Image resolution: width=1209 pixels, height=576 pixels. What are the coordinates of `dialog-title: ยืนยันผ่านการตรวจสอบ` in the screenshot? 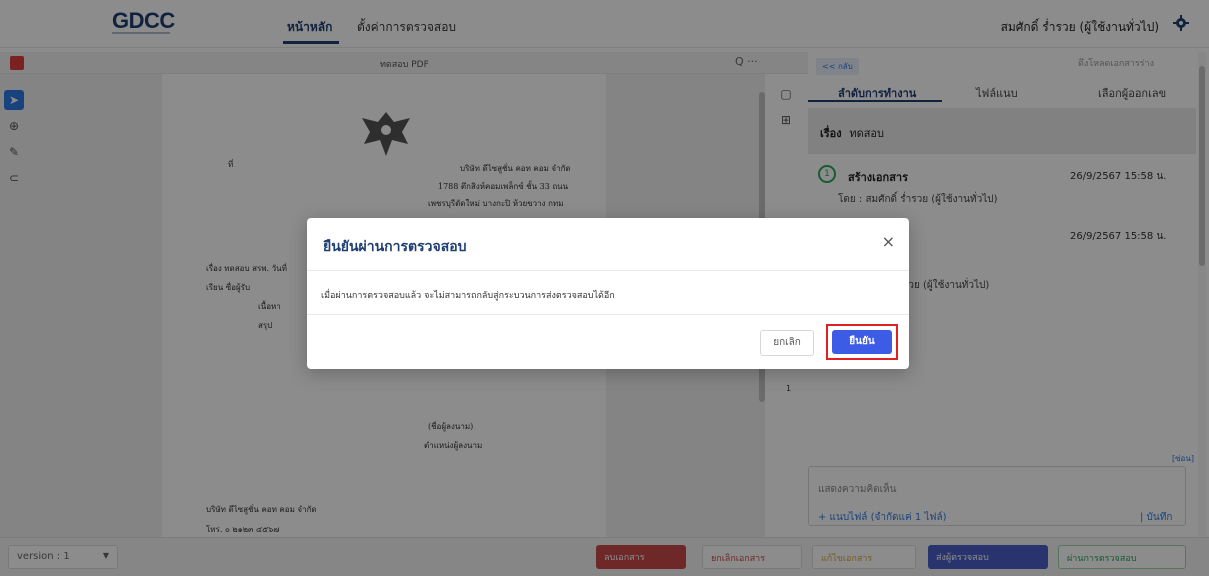 It's located at (395, 247).